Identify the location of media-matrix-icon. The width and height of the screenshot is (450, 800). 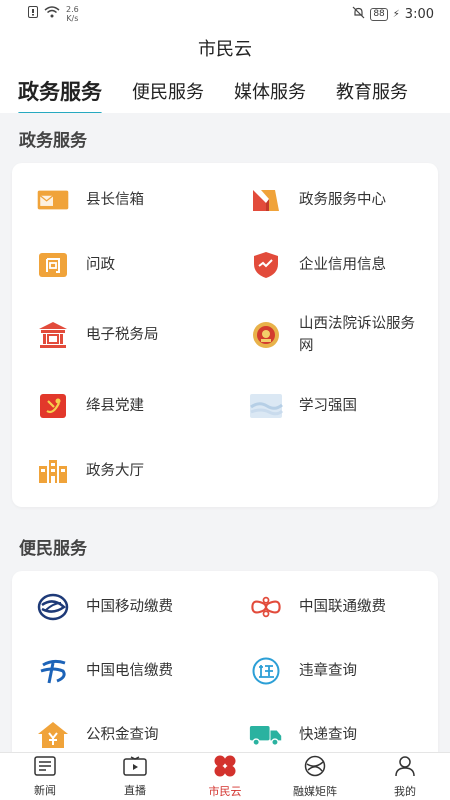
(315, 768).